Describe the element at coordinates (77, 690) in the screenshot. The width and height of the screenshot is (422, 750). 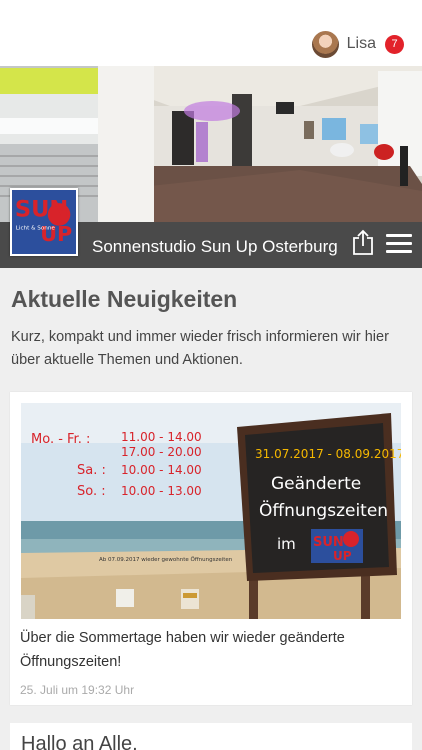
I see `news-card-date: 25. Juli um 19:32 Uhr` at that location.